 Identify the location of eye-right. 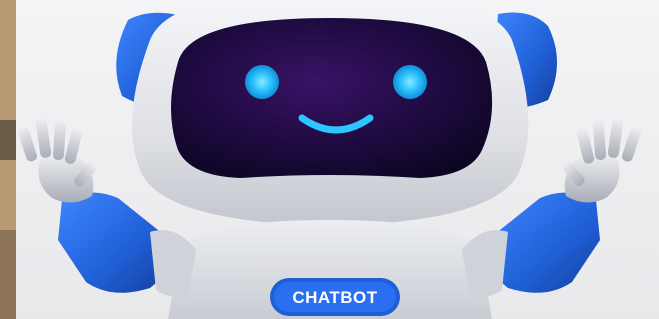
(410, 82).